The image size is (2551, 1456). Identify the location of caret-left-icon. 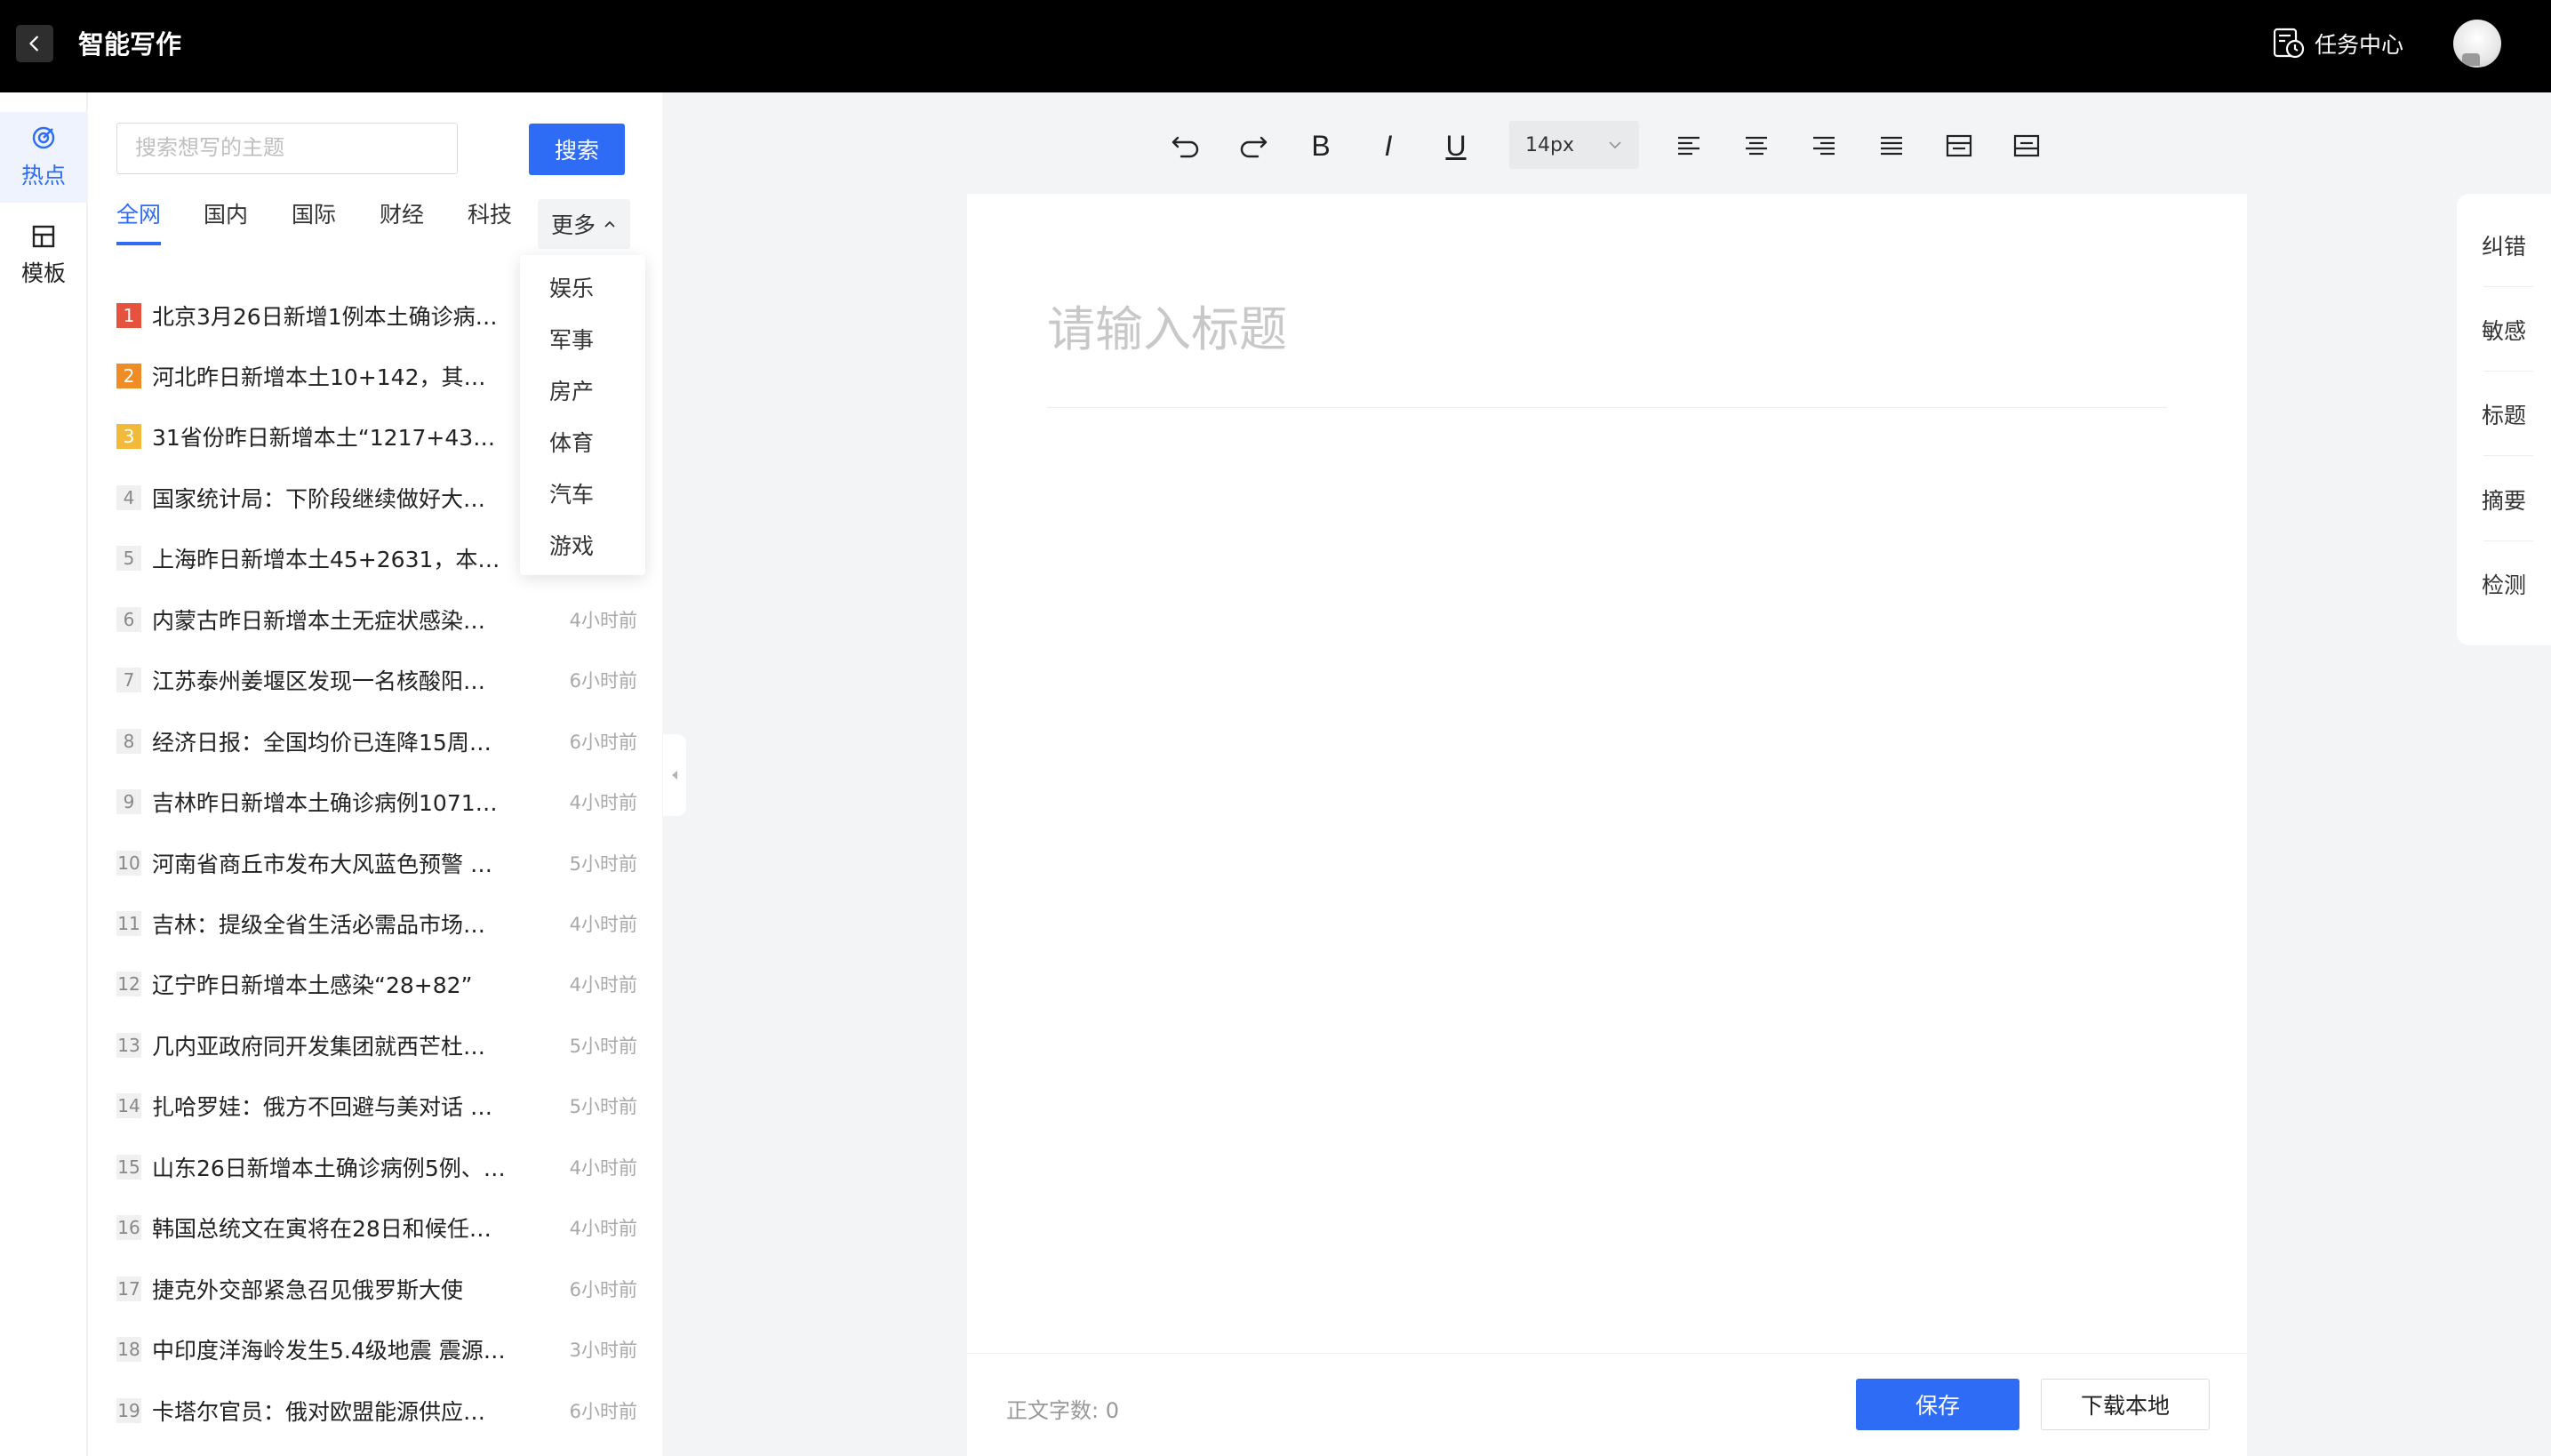
(674, 775).